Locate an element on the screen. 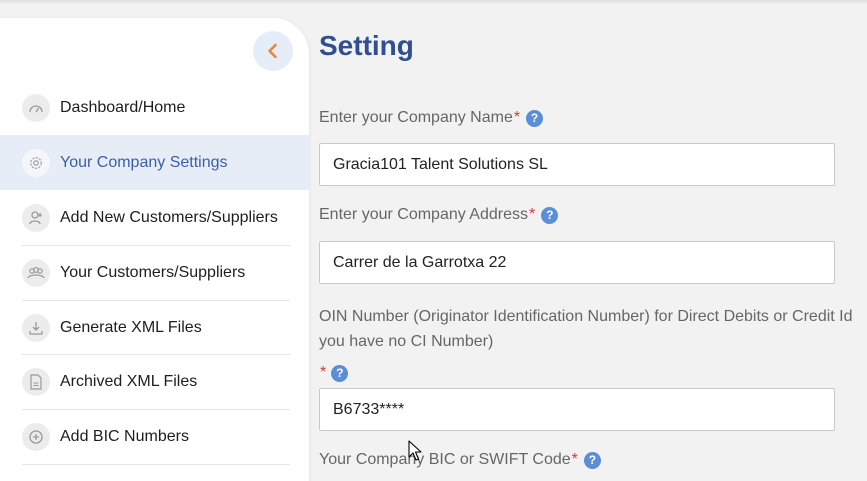 The image size is (867, 481). field-label-text: Enter your Company Name is located at coordinates (416, 117).